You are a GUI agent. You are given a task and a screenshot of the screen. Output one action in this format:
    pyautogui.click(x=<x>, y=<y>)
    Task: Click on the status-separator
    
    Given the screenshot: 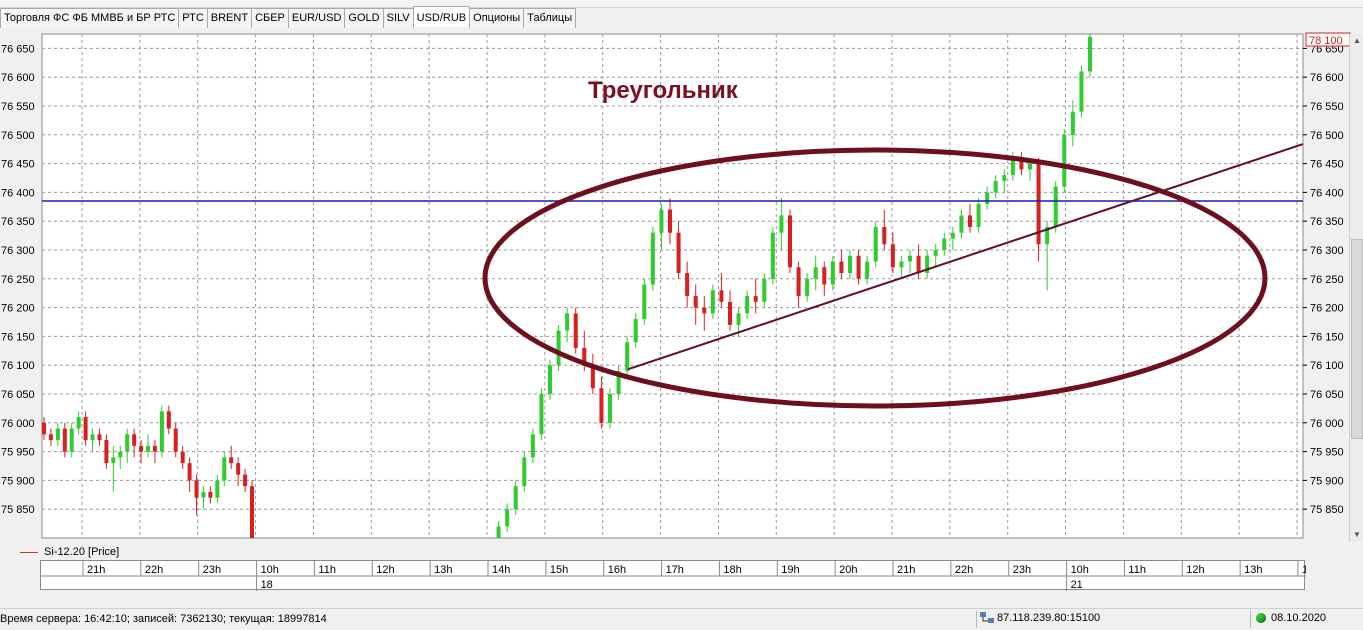 What is the action you would take?
    pyautogui.click(x=1250, y=619)
    